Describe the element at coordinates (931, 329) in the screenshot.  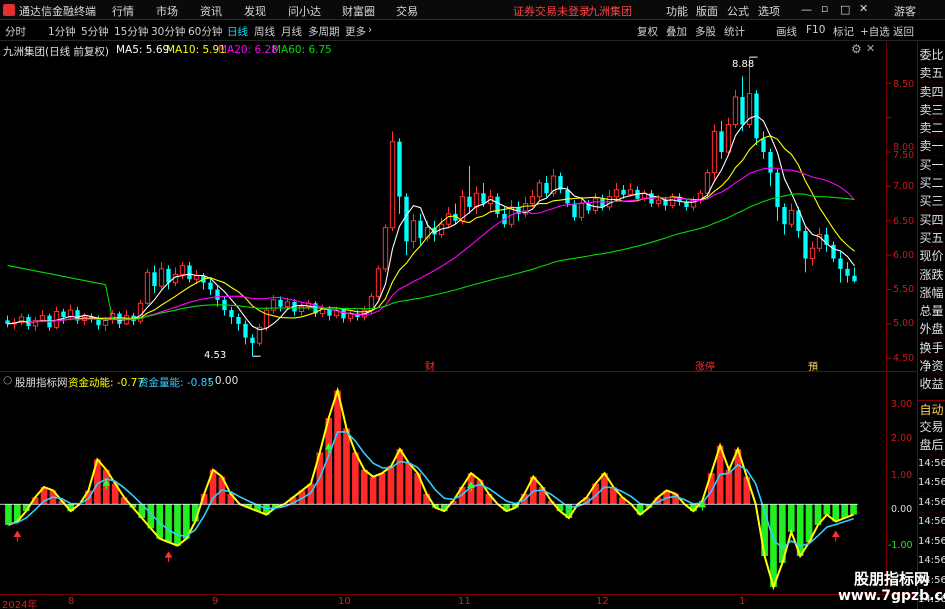
I see `side-outer: 外盘` at that location.